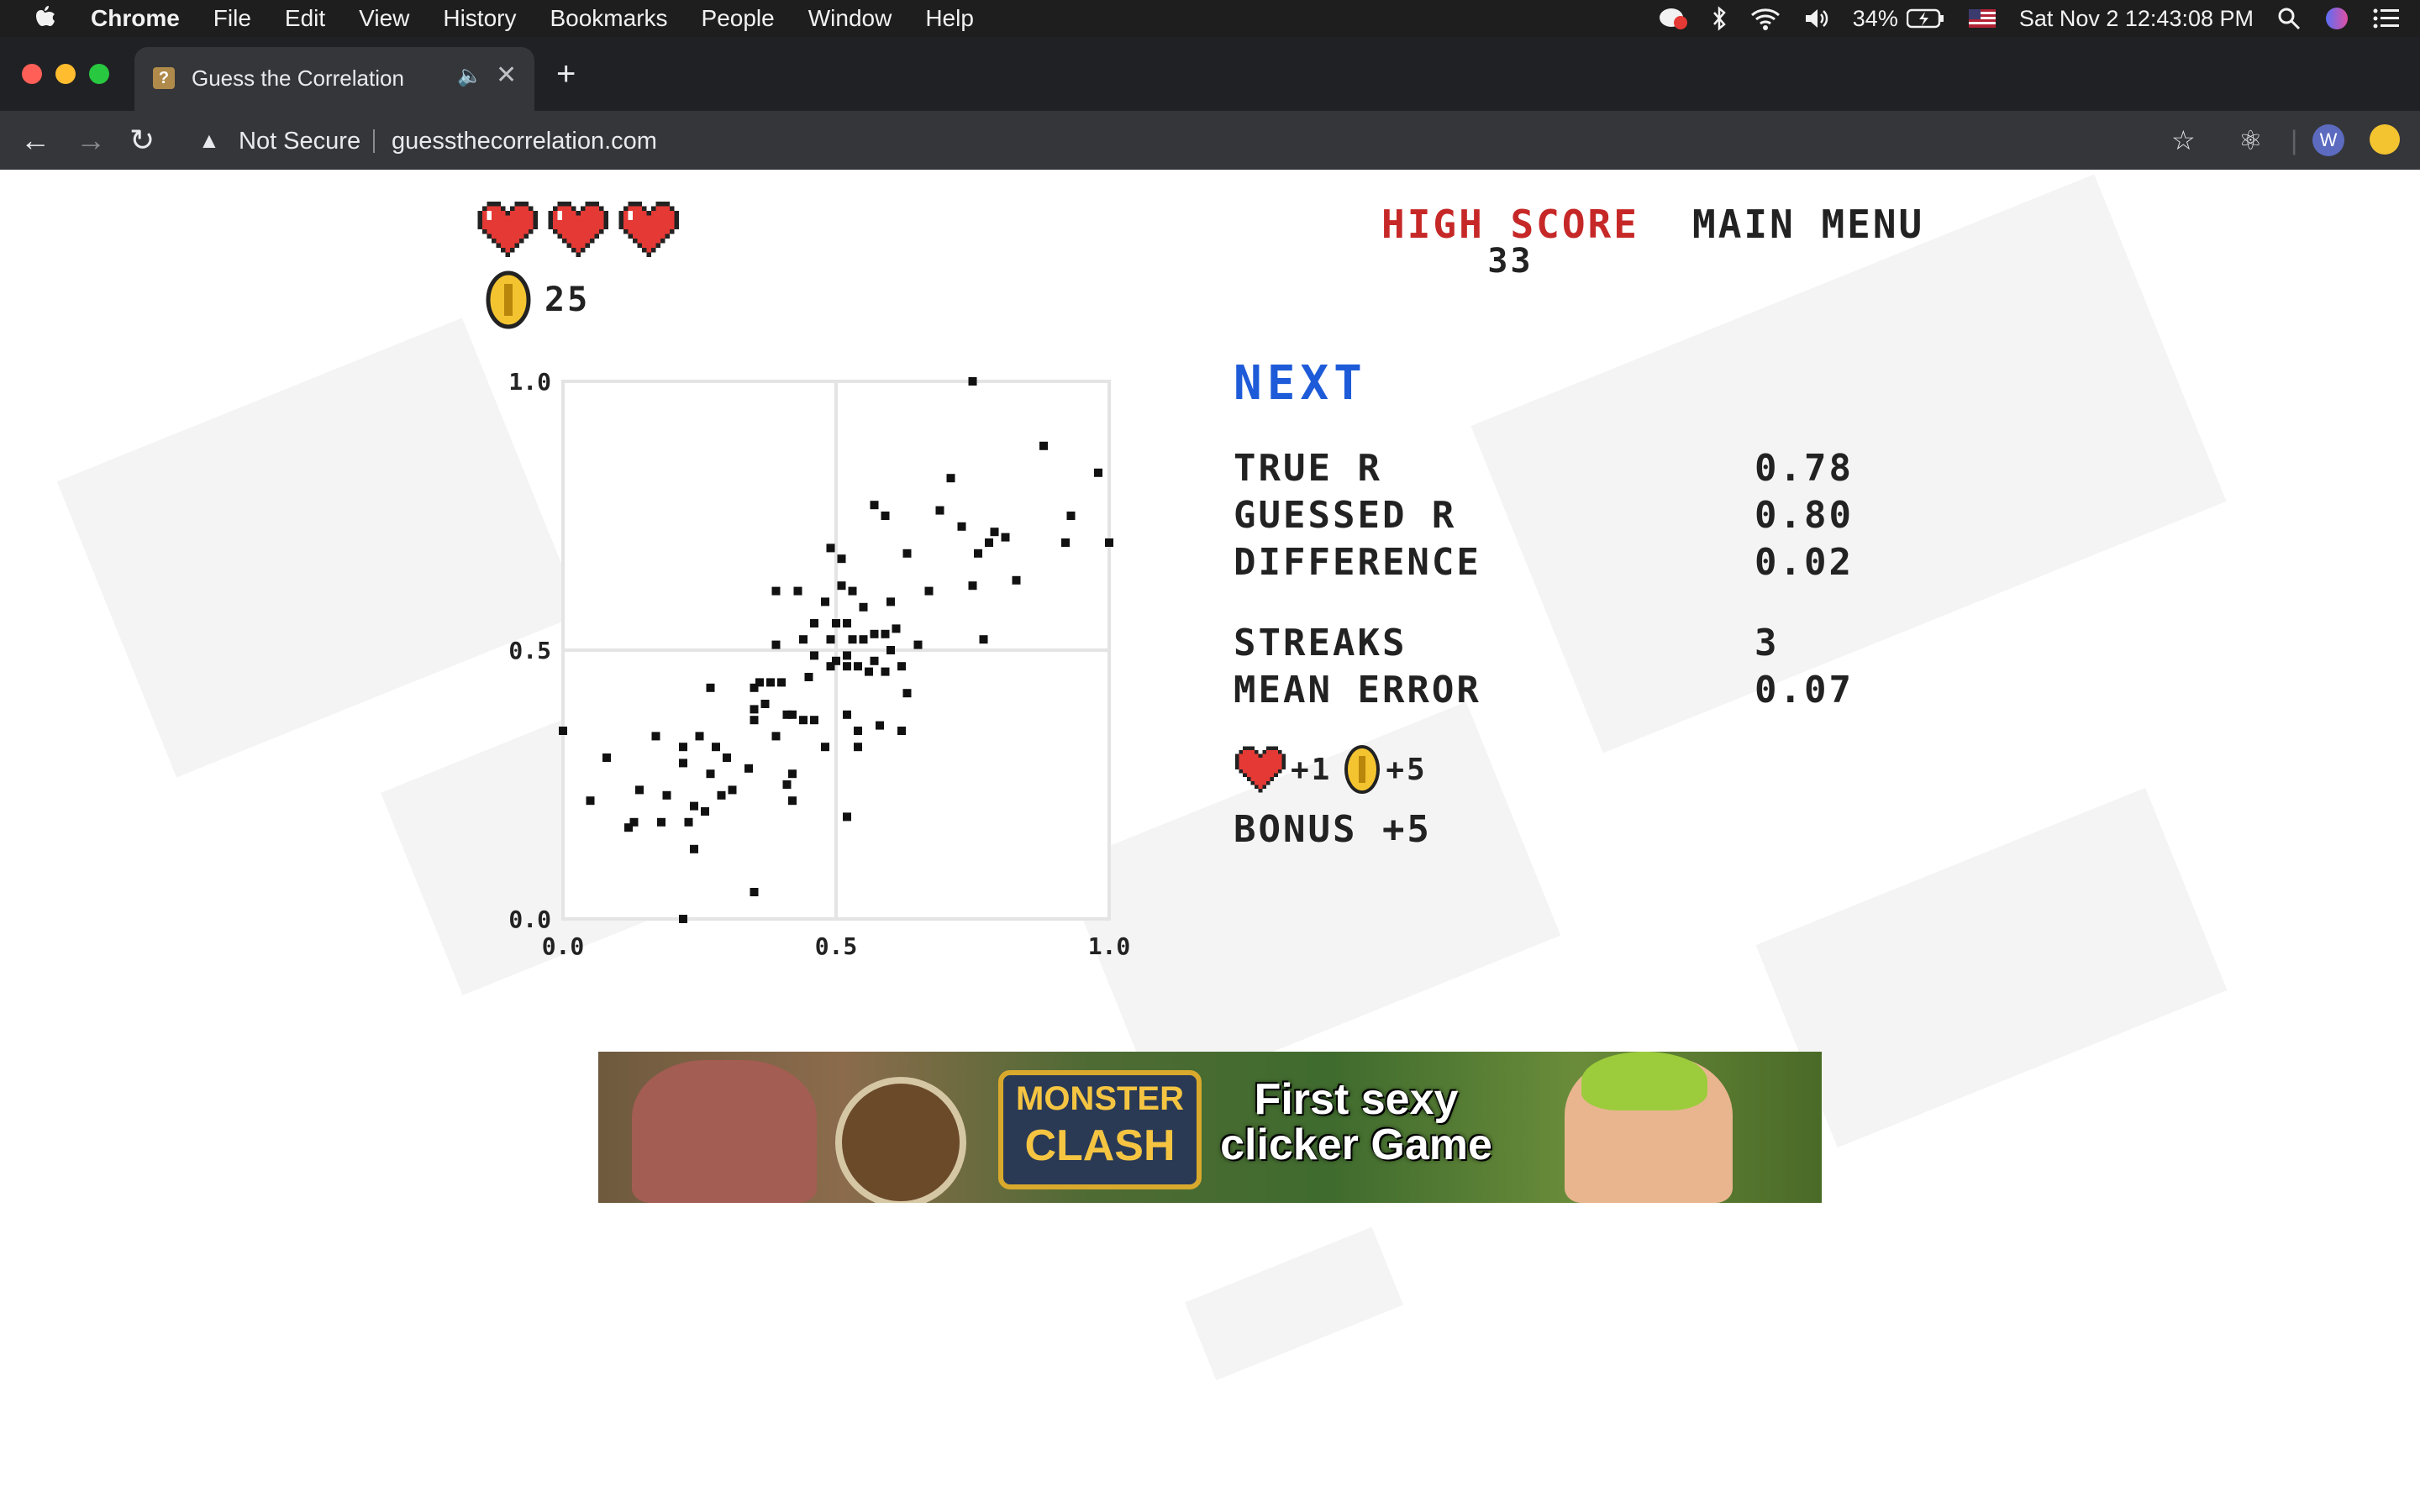  What do you see at coordinates (1510, 224) in the screenshot?
I see `high-score-label: HIGH SCORE` at bounding box center [1510, 224].